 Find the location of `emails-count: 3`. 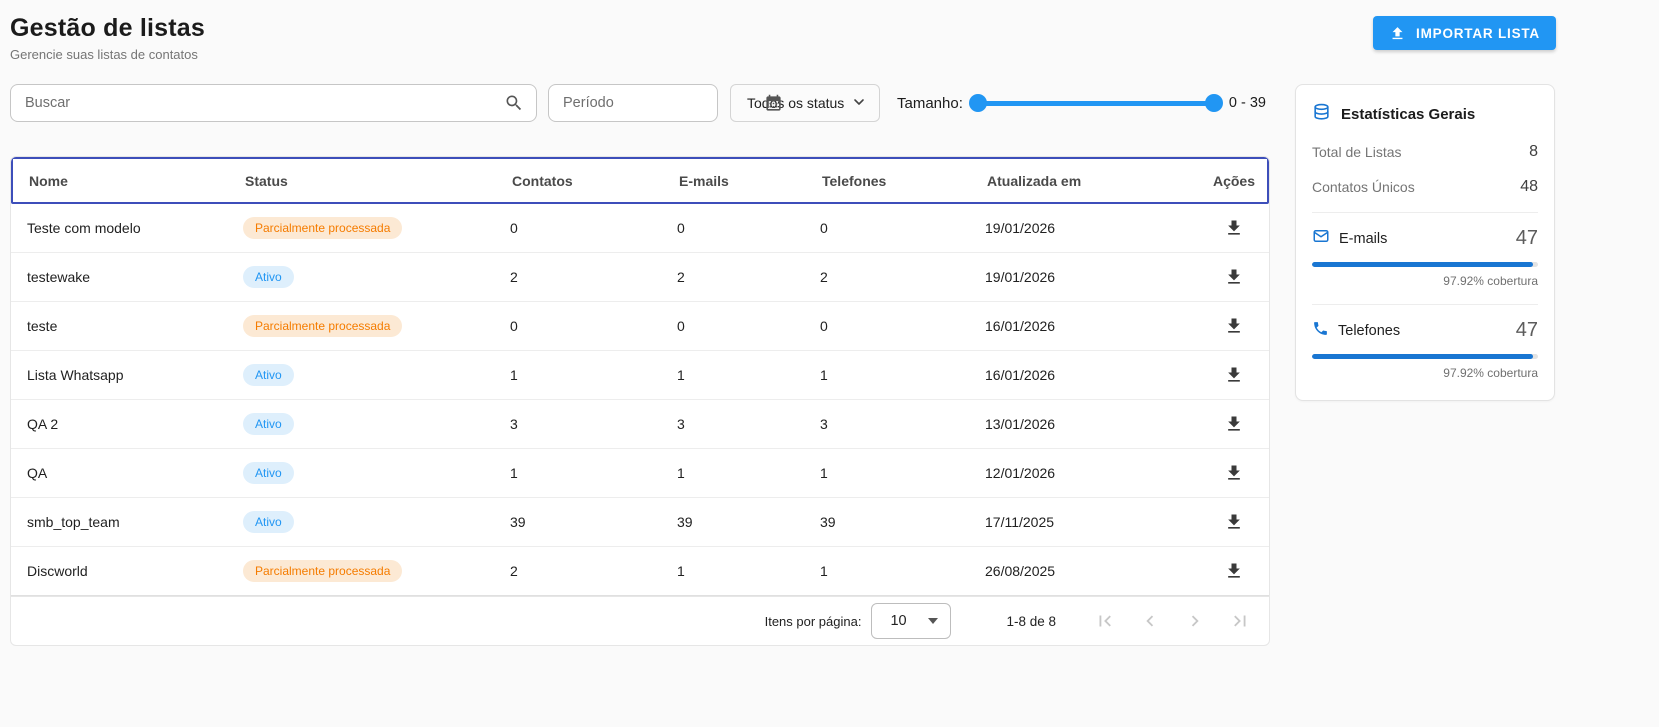

emails-count: 3 is located at coordinates (681, 424).